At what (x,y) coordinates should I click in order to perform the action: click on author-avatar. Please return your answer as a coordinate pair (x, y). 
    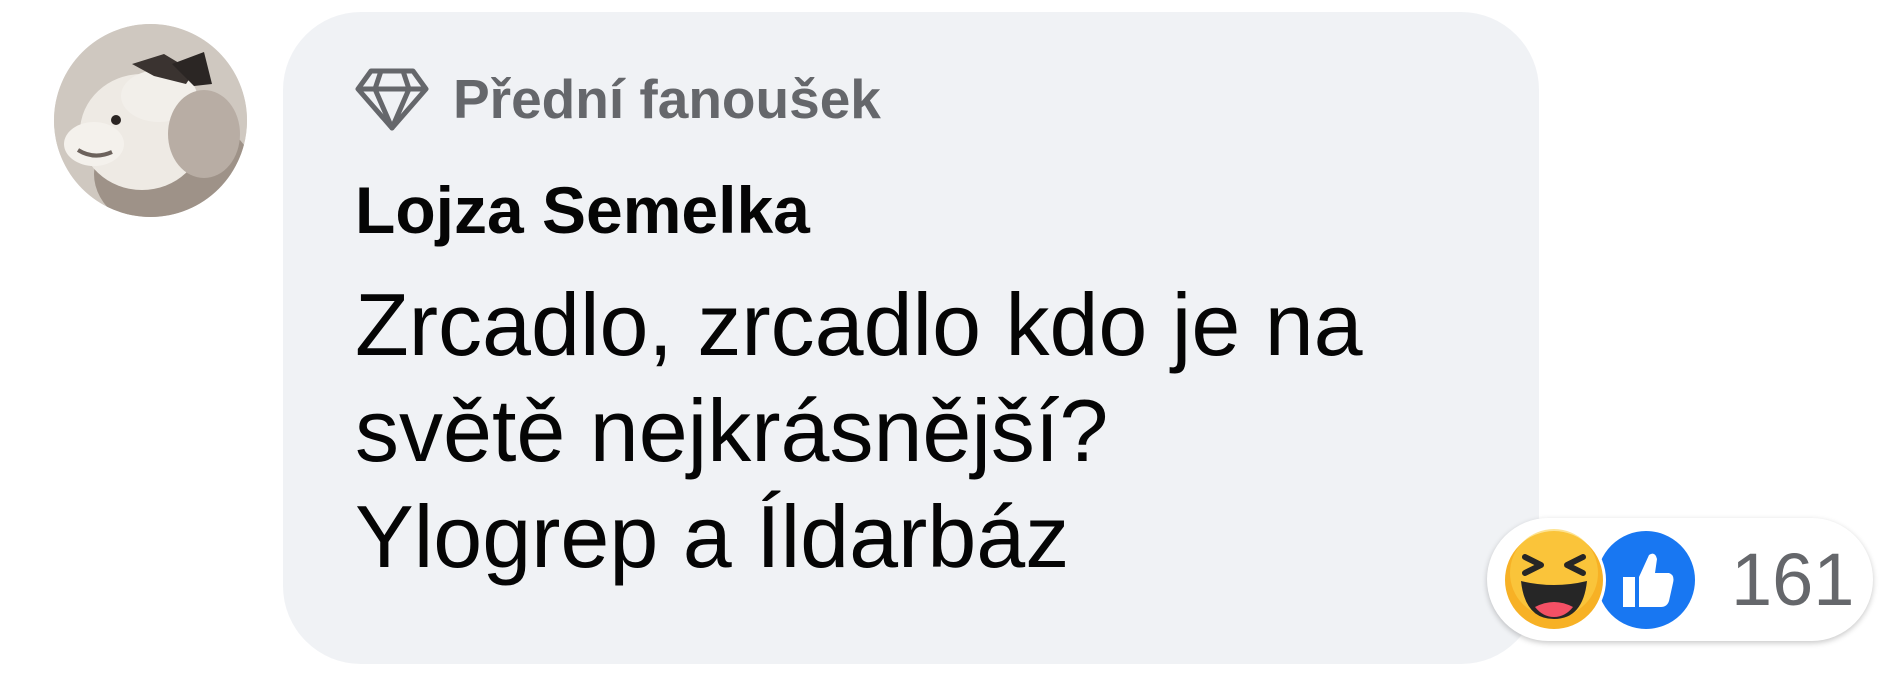
    Looking at the image, I should click on (150, 120).